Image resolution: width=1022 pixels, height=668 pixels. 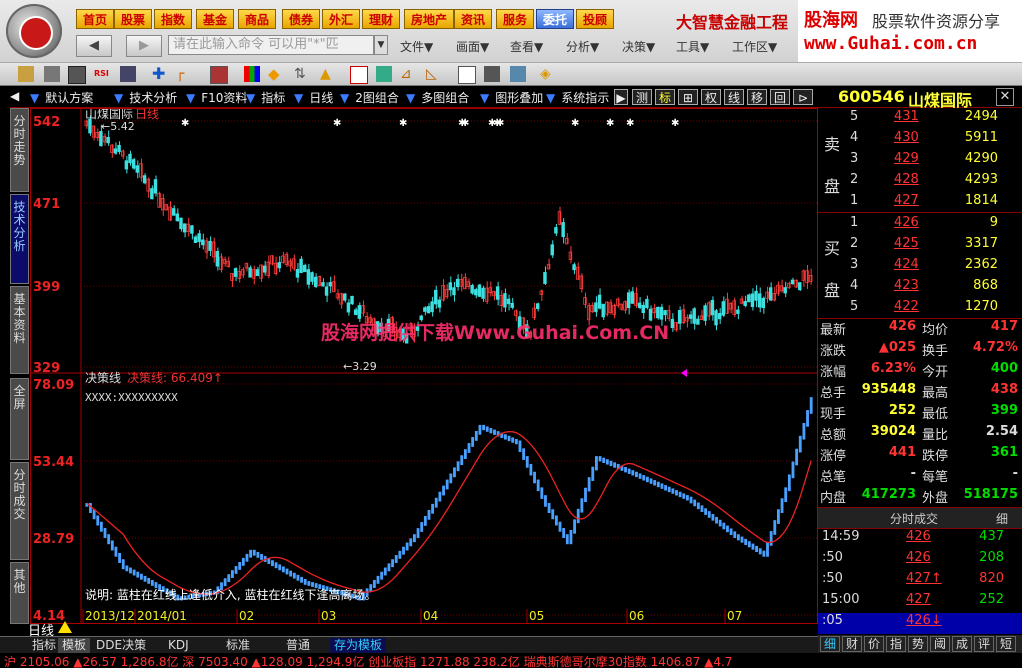 I want to click on buy-row: 4 423 868, so click(x=920, y=288).